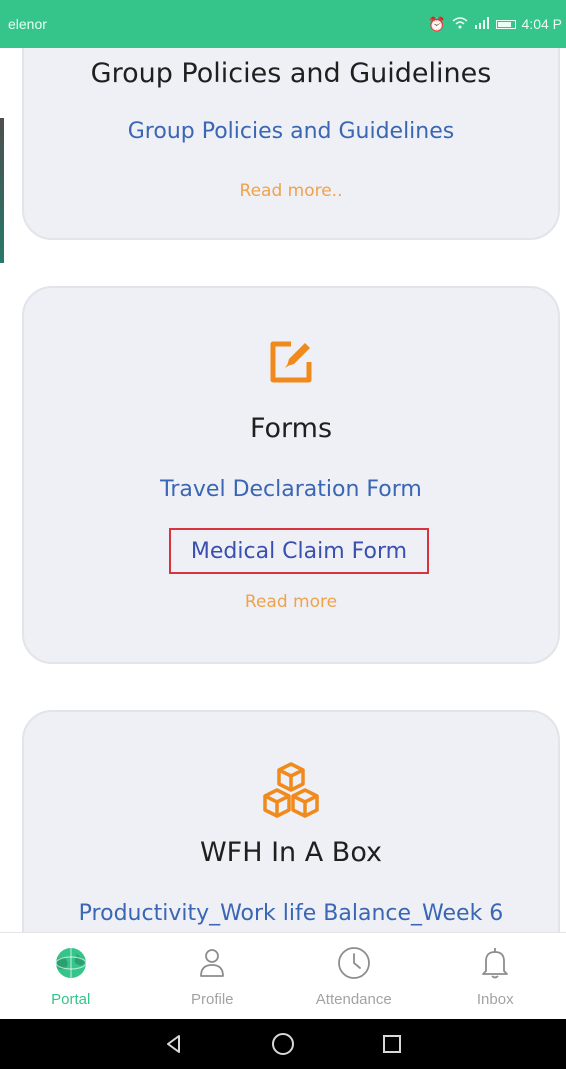  What do you see at coordinates (299, 551) in the screenshot?
I see `medical-claim-form-link: Medical Claim Form` at bounding box center [299, 551].